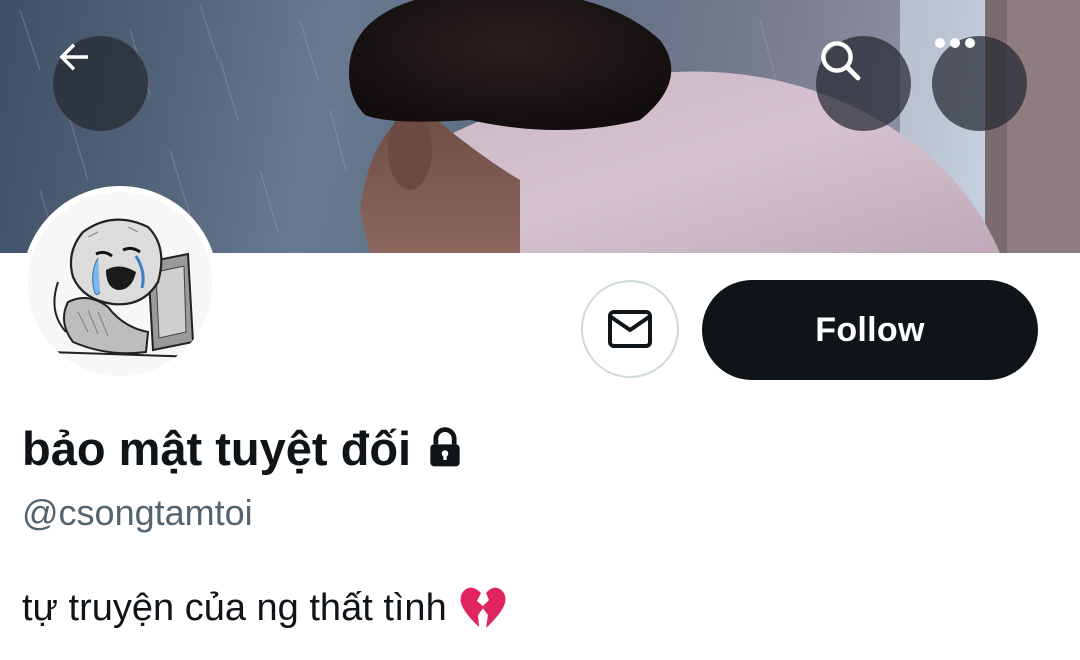  What do you see at coordinates (979, 83) in the screenshot?
I see `more-options-button` at bounding box center [979, 83].